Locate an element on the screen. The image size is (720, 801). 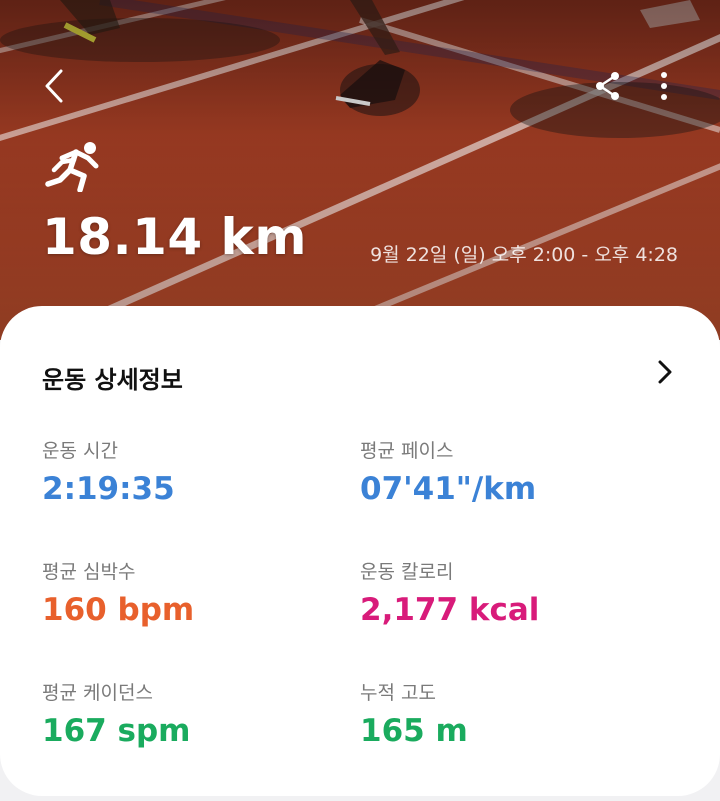
metric-elevation-gain: 누적 고도 165 m is located at coordinates (414, 713).